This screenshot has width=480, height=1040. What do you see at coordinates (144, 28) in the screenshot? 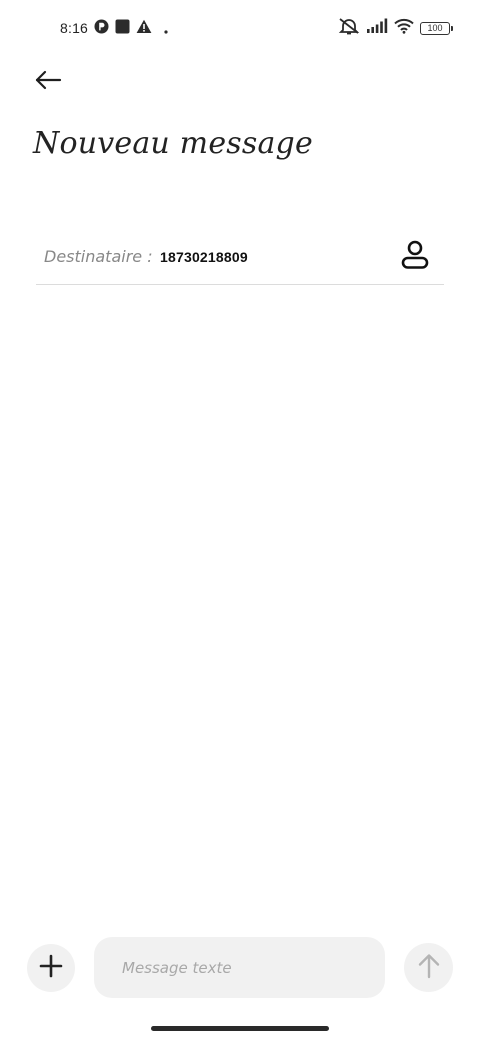
I see `warning-icon` at bounding box center [144, 28].